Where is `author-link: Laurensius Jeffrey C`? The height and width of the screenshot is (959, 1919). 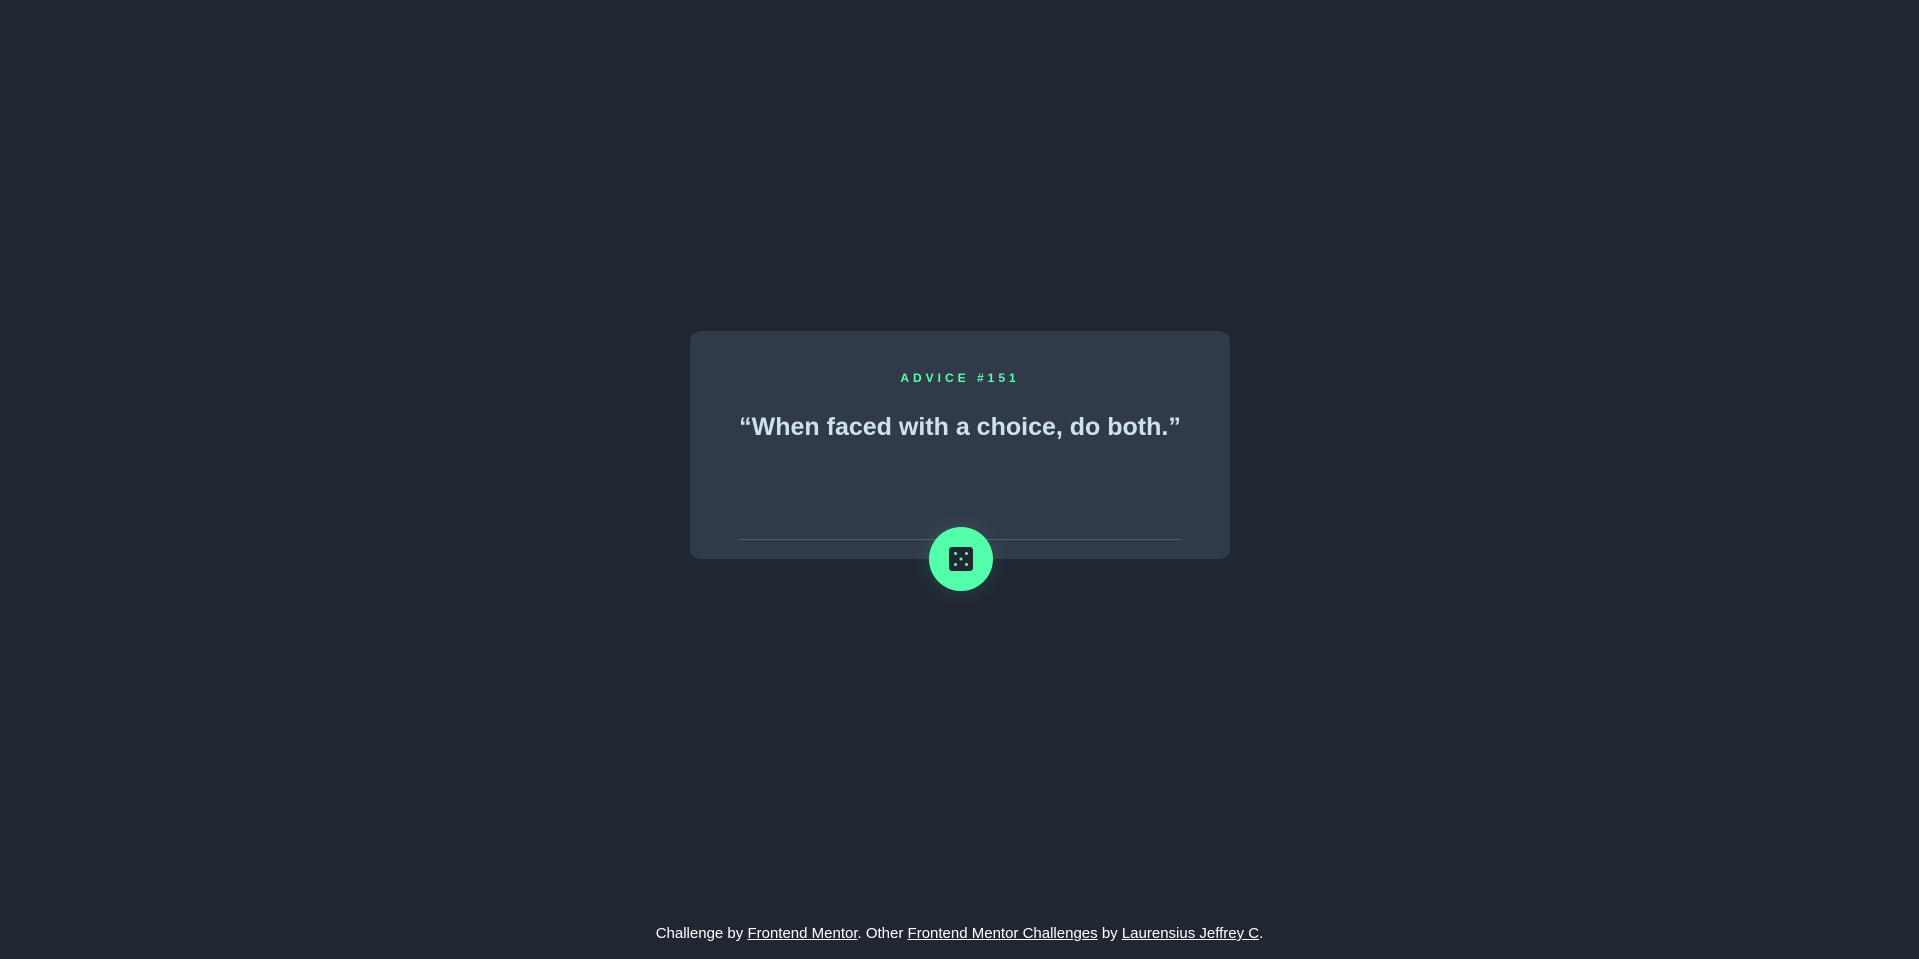
author-link: Laurensius Jeffrey C is located at coordinates (1190, 933).